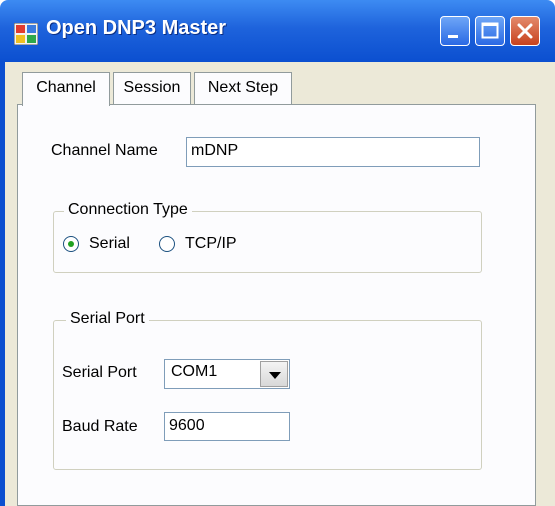 The height and width of the screenshot is (506, 555). What do you see at coordinates (277, 31) in the screenshot?
I see `title-bar: Open DNP3 Master` at bounding box center [277, 31].